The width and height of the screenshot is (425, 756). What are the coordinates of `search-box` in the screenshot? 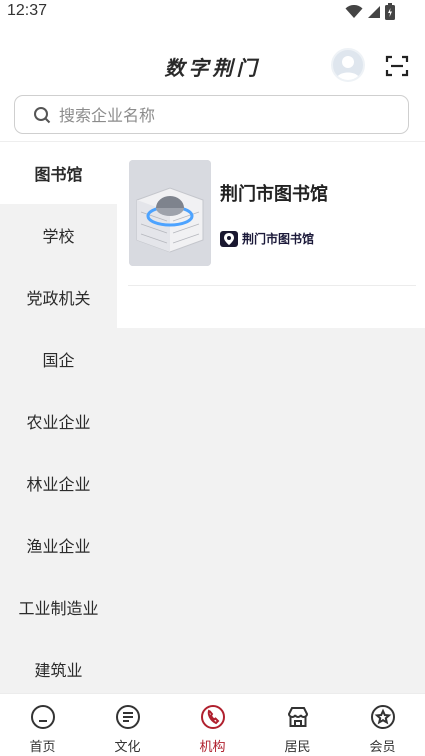 It's located at (211, 114).